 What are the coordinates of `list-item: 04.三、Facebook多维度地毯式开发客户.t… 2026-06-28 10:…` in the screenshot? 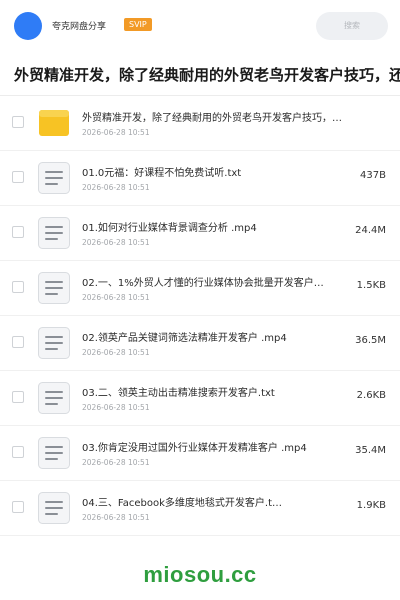 It's located at (200, 508).